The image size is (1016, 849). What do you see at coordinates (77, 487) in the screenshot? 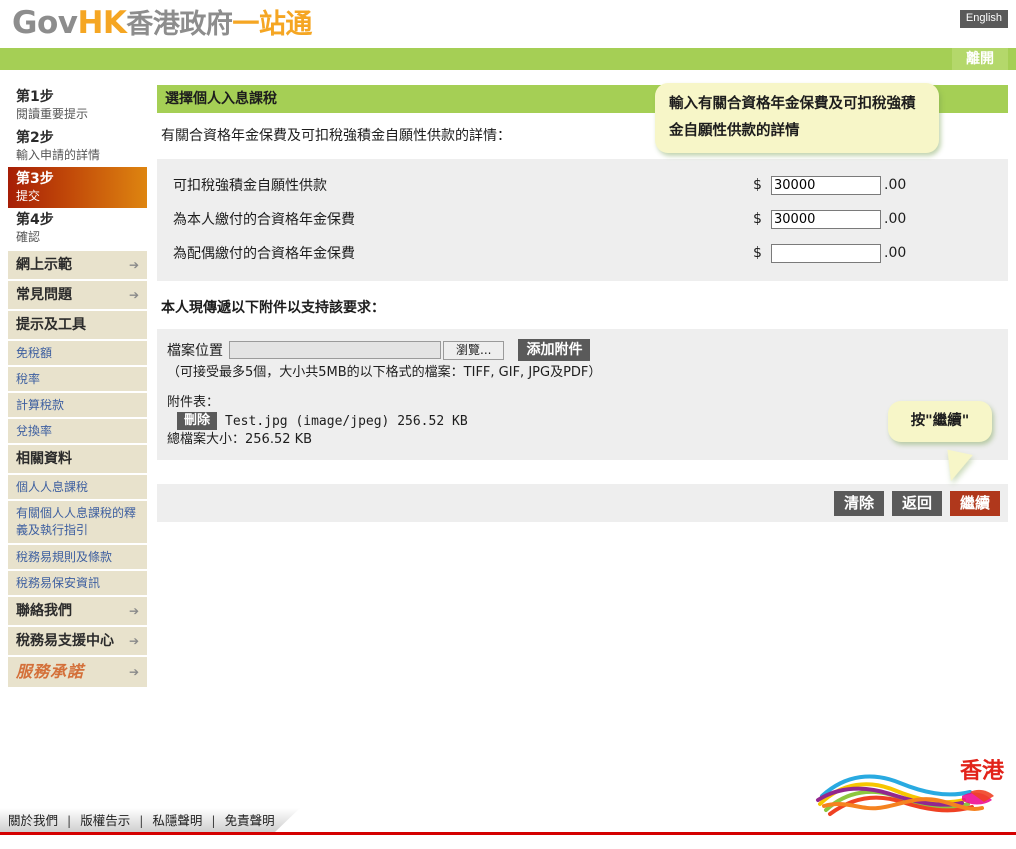
I see `sidebar-link-personal-assessment: 個人人息課稅` at bounding box center [77, 487].